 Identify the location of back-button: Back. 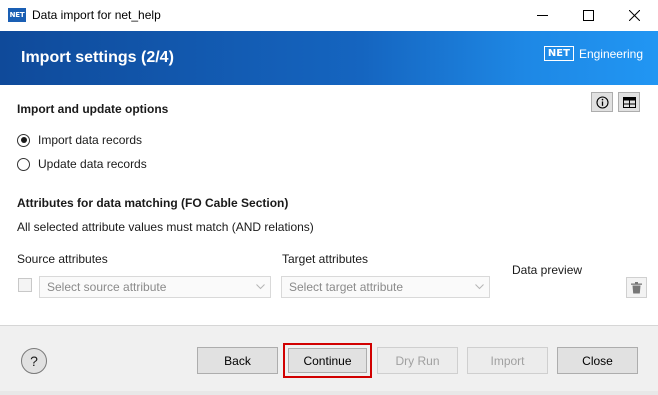
(237, 360).